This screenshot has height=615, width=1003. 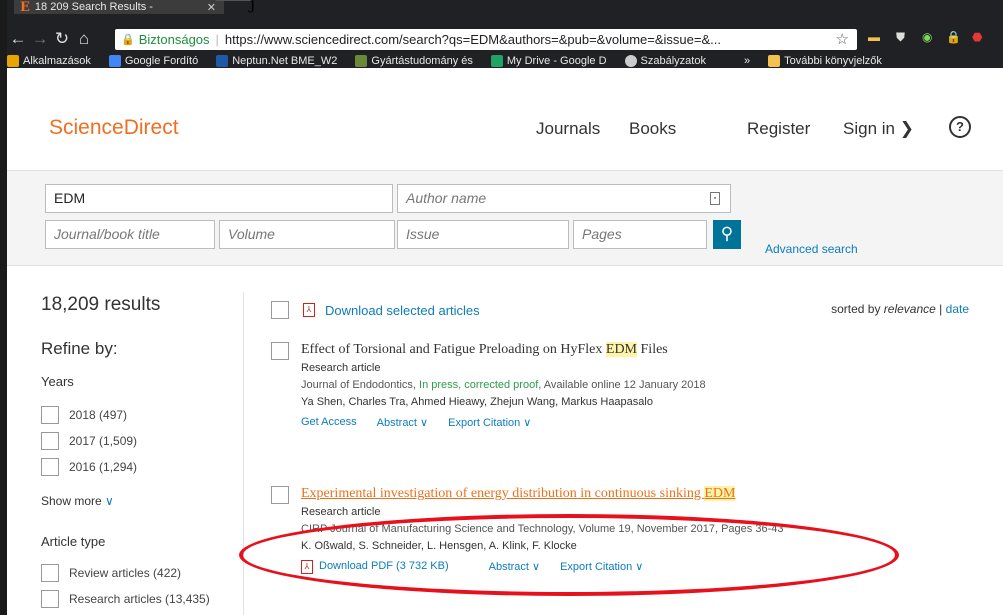 What do you see at coordinates (243, 453) in the screenshot?
I see `column-divider` at bounding box center [243, 453].